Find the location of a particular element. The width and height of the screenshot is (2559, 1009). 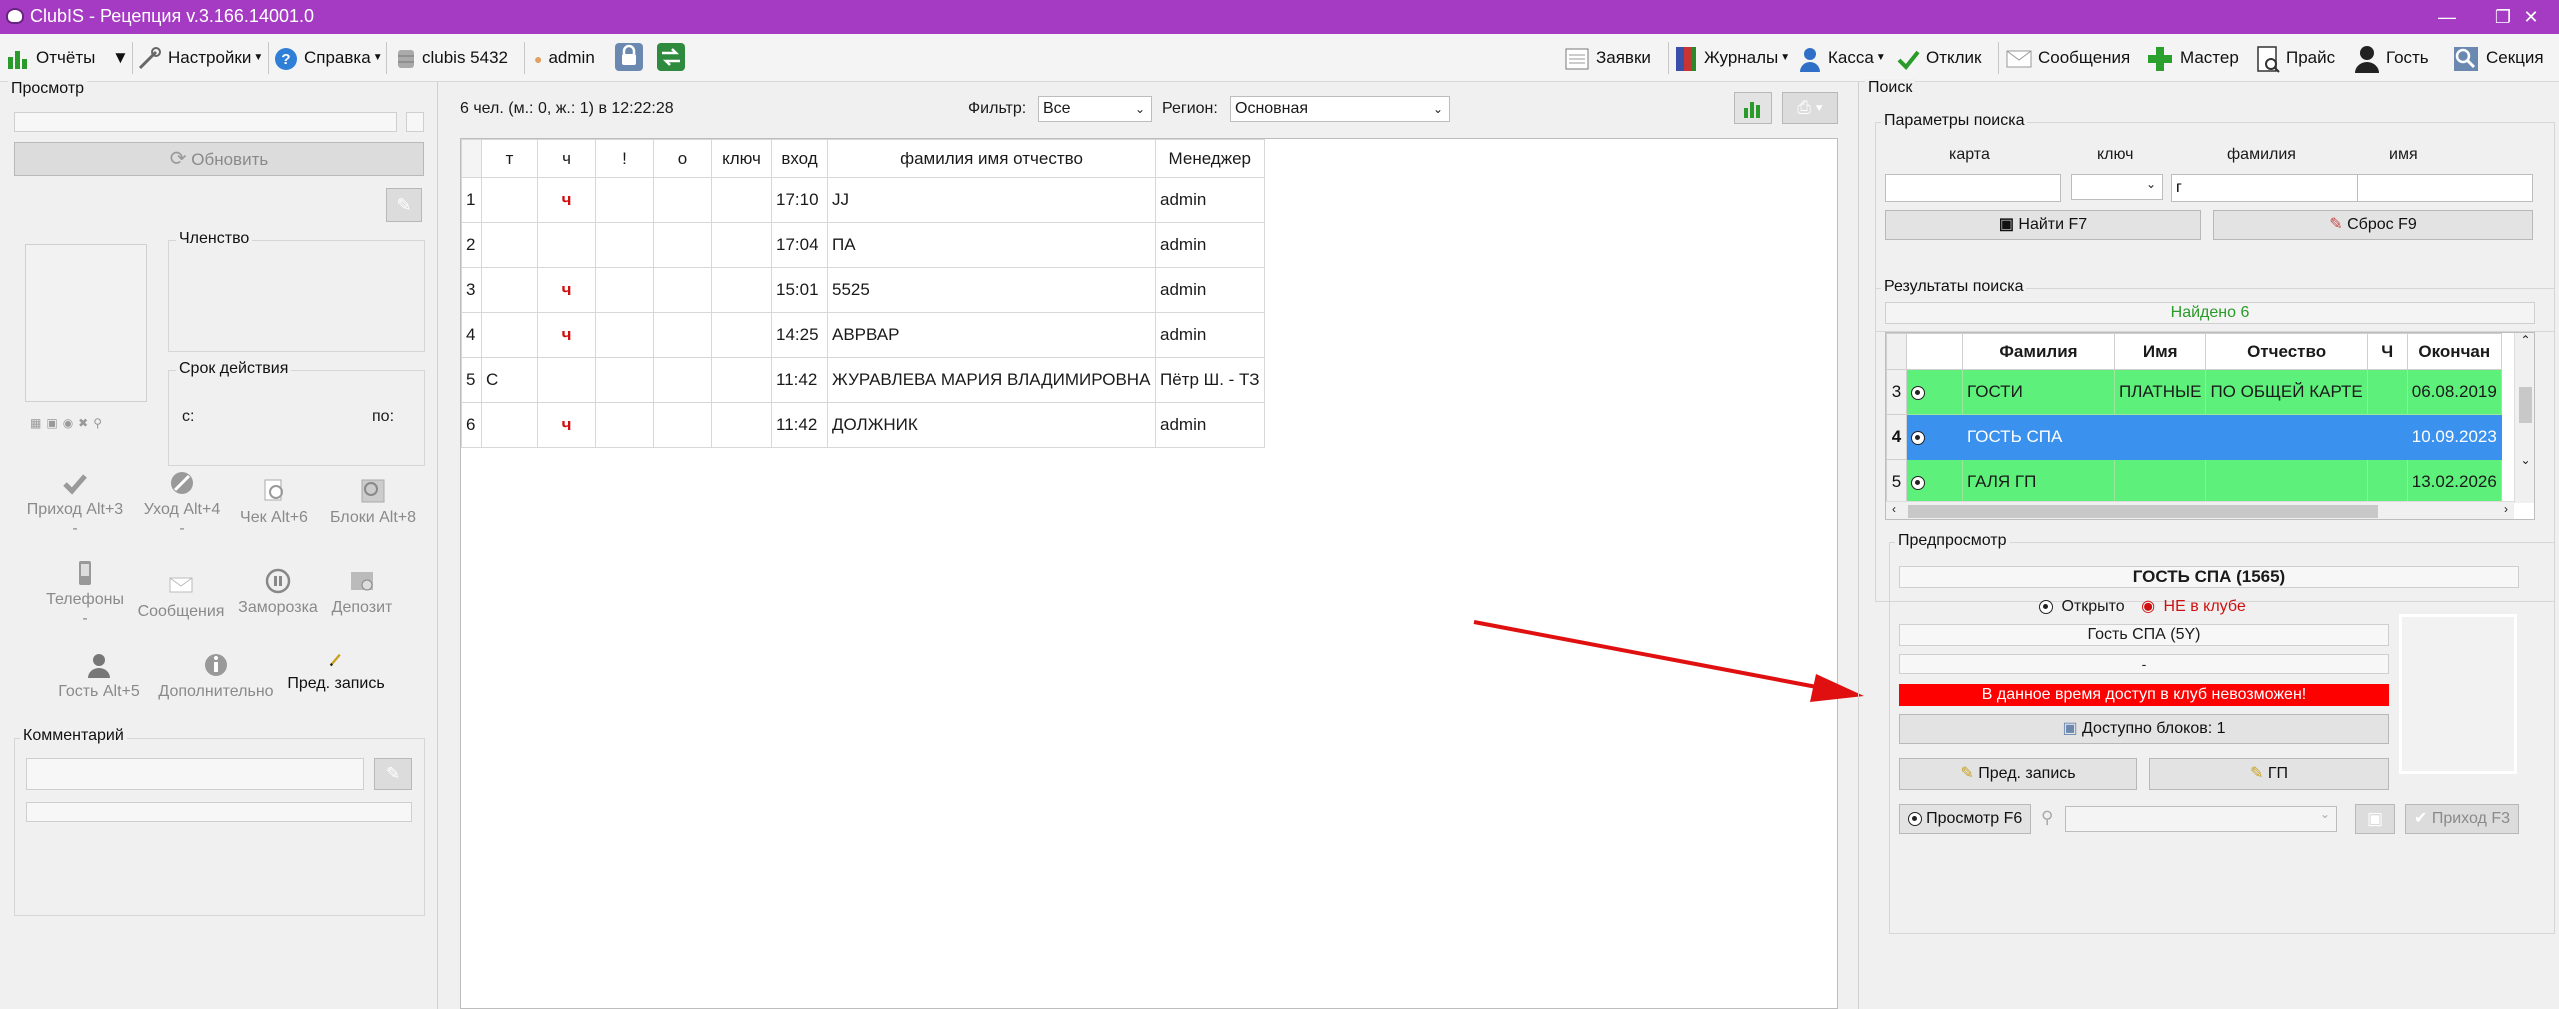

key-select: ⌄ is located at coordinates (2201, 819).